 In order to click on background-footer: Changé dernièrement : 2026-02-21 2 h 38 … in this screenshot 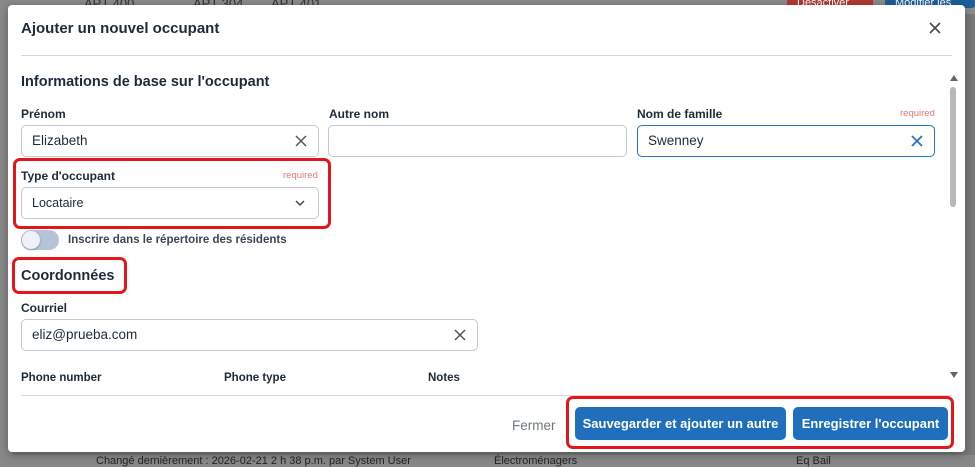, I will do `click(487, 461)`.